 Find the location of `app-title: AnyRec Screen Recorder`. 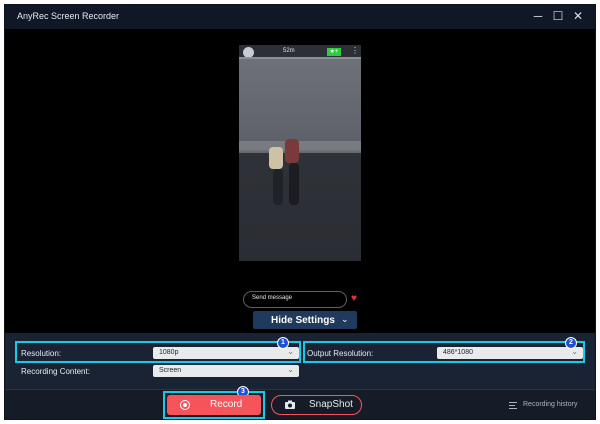

app-title: AnyRec Screen Recorder is located at coordinates (68, 16).